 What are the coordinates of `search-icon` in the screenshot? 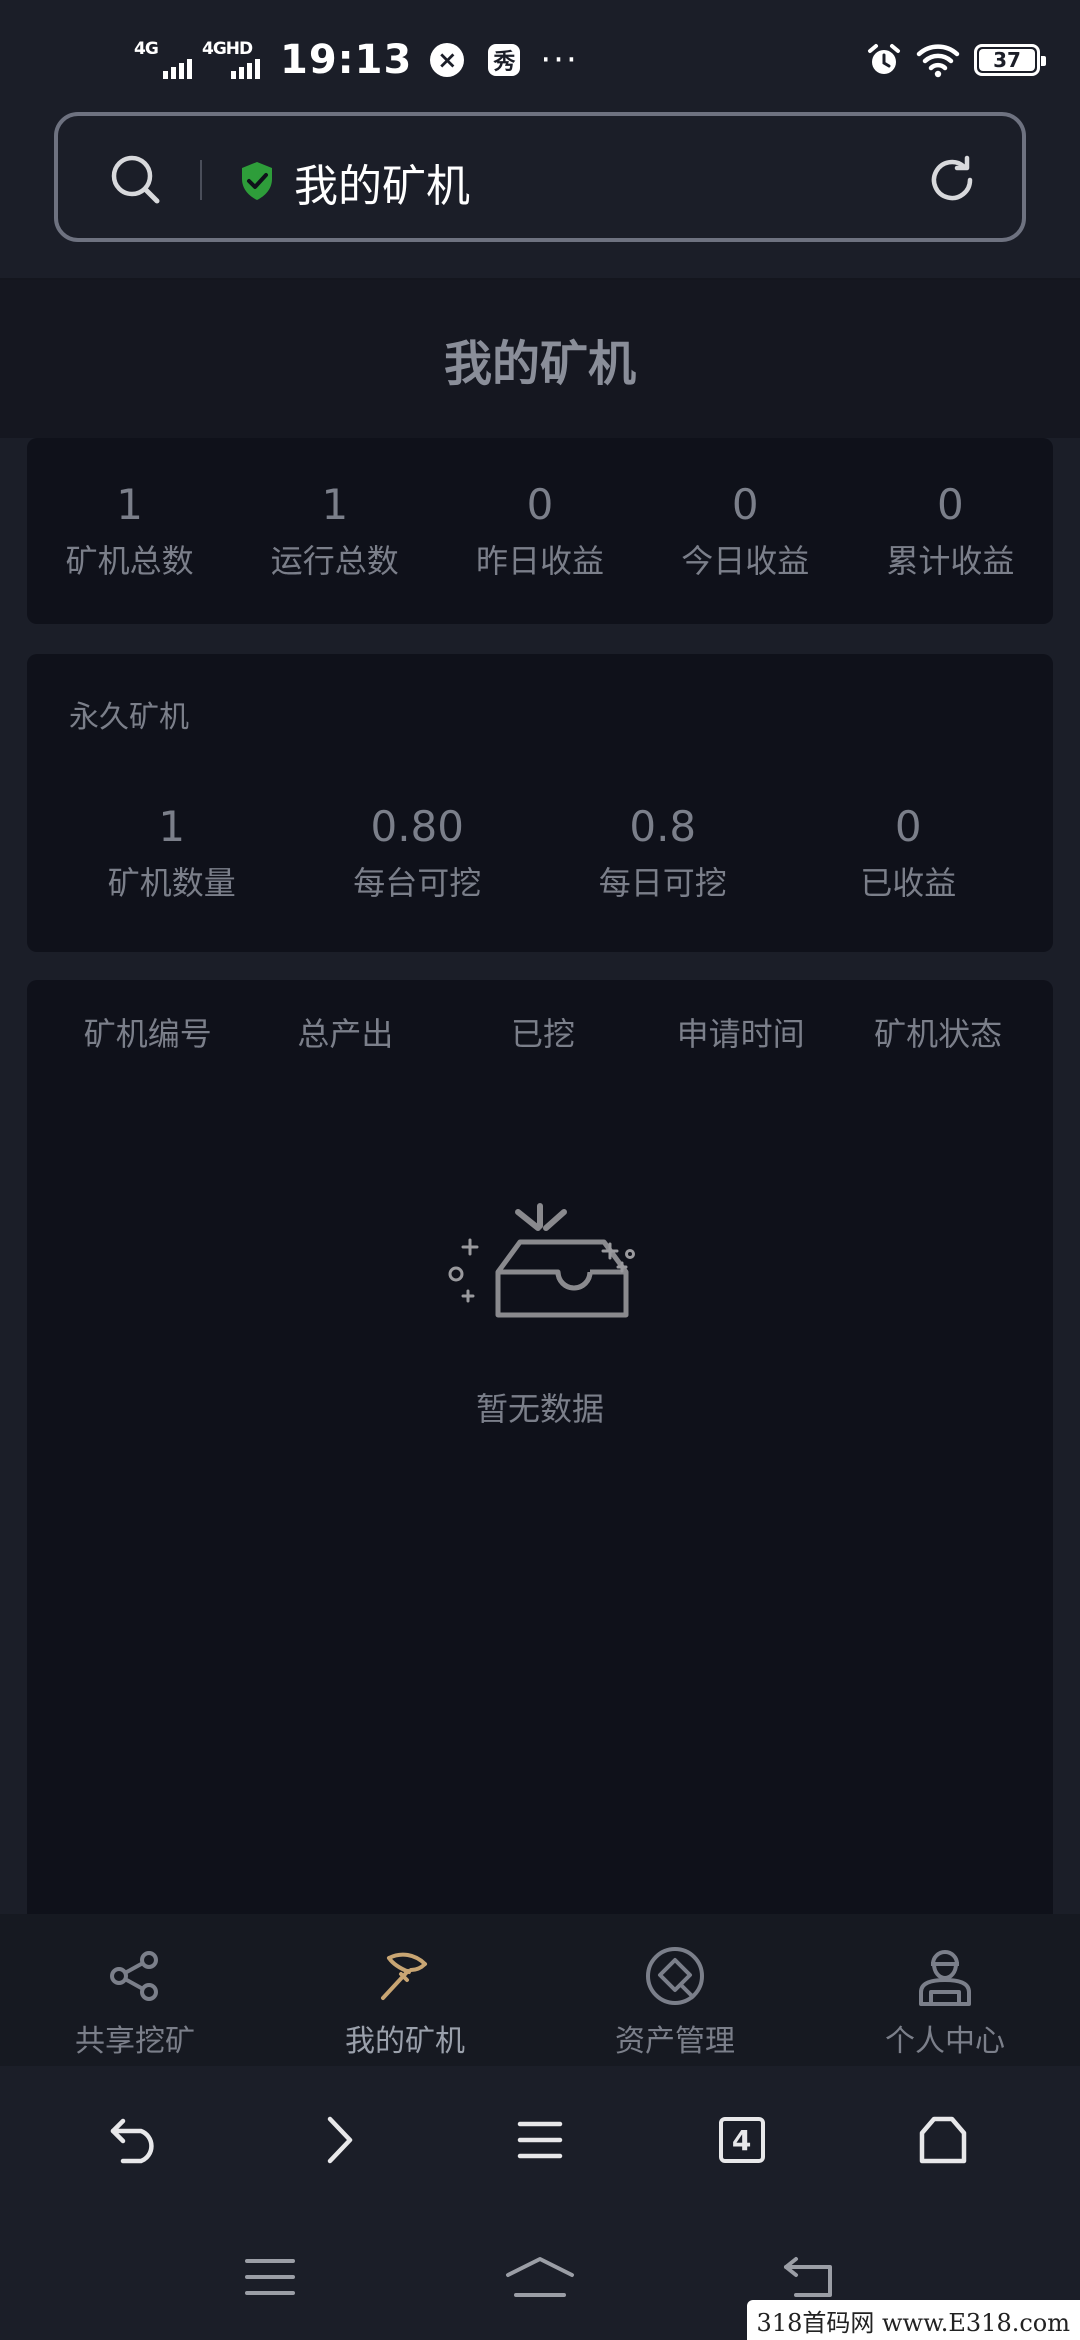 It's located at (136, 180).